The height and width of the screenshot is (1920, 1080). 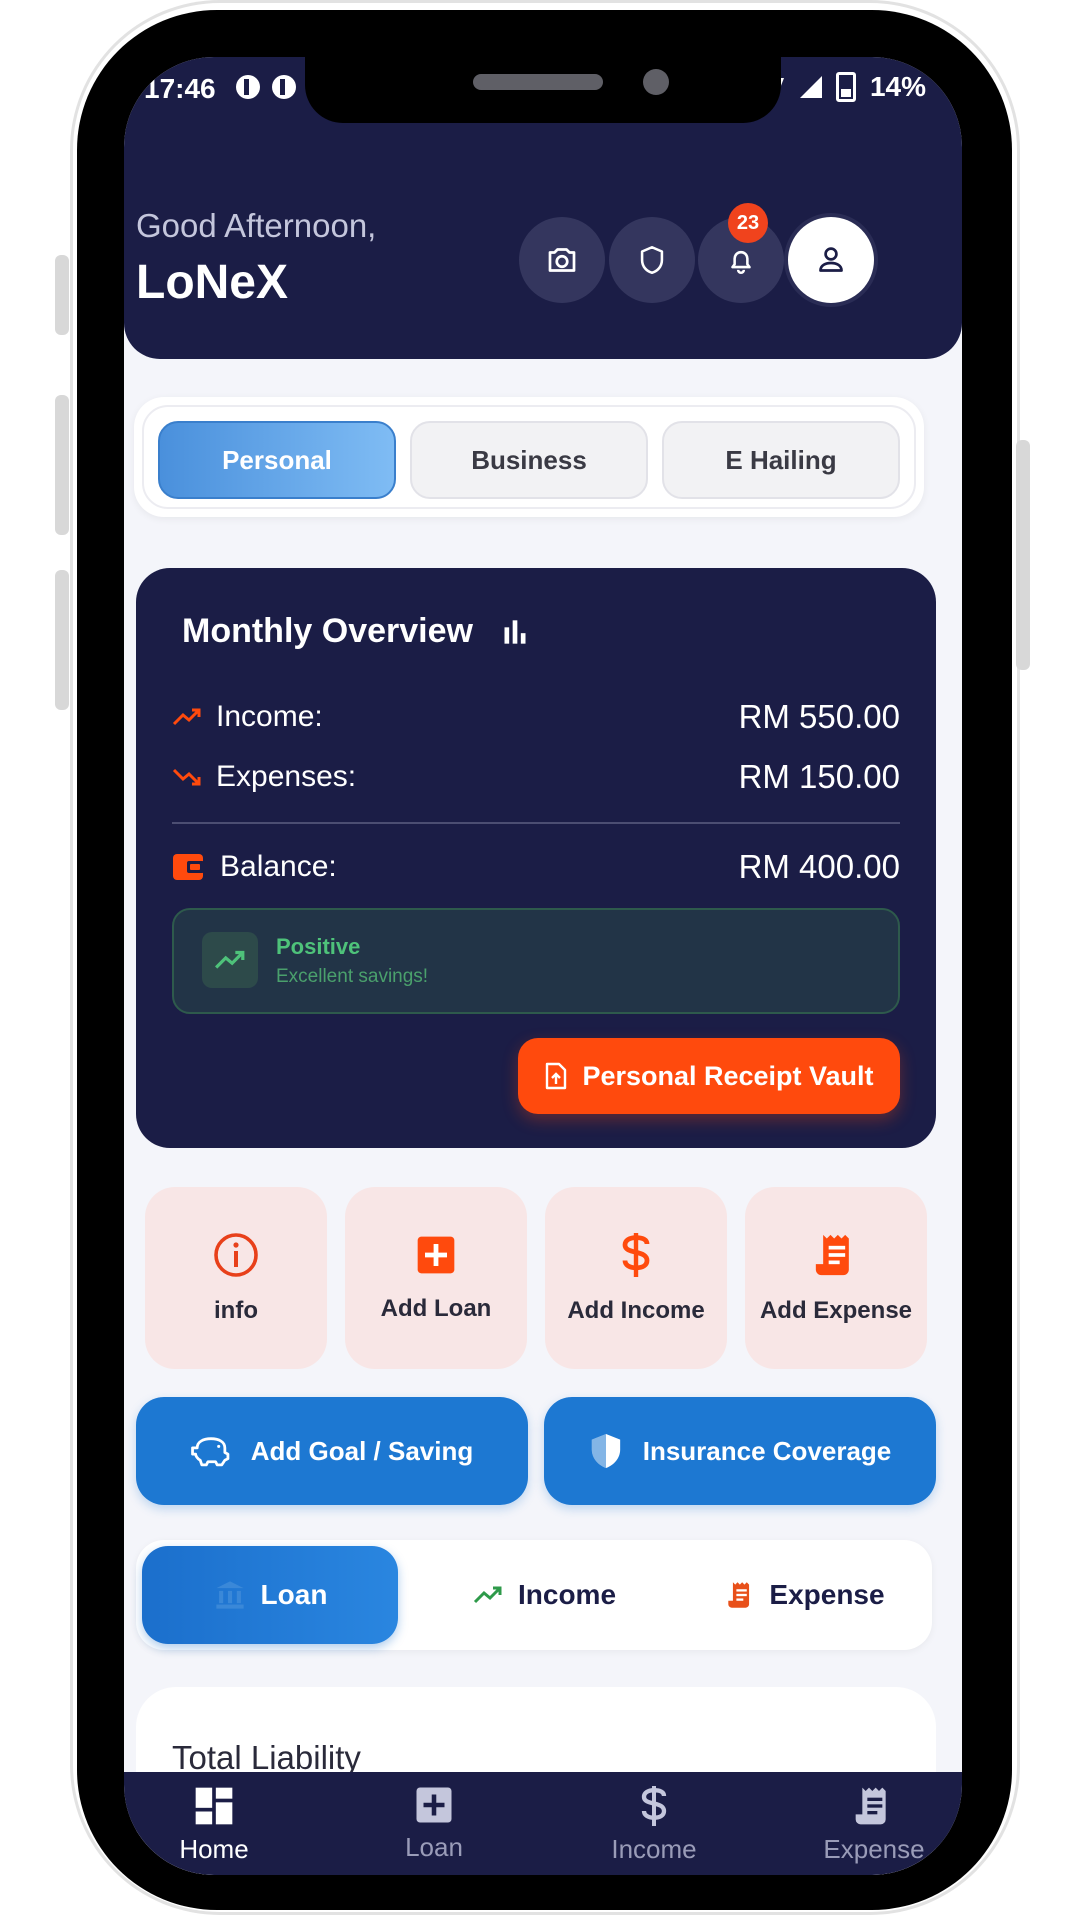 I want to click on savings-status-box: Positive Excellent savings!, so click(x=536, y=961).